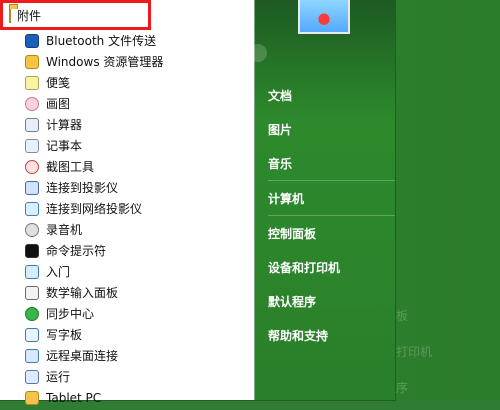  What do you see at coordinates (331, 163) in the screenshot?
I see `link-music: 音乐` at bounding box center [331, 163].